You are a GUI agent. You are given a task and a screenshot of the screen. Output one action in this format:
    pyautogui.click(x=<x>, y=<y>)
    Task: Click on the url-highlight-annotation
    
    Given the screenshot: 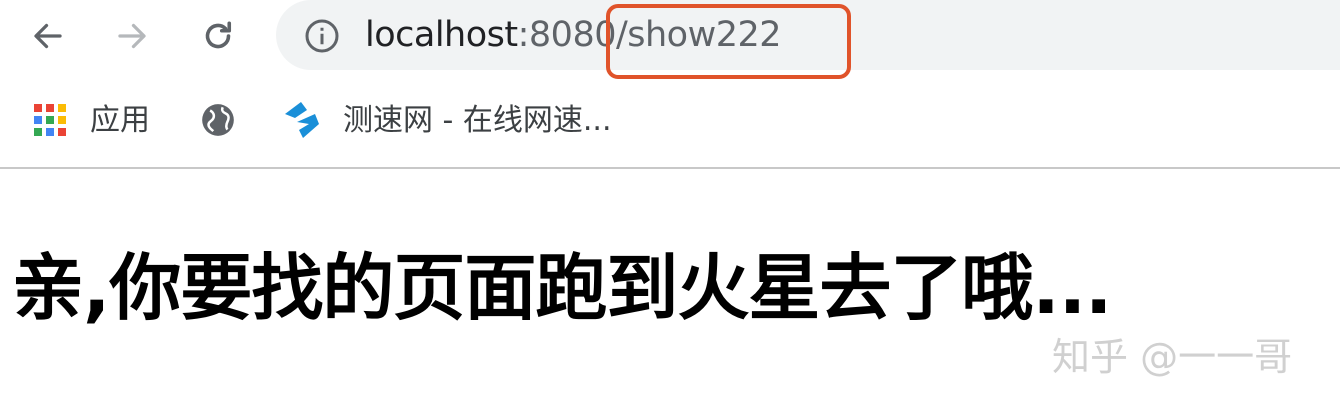 What is the action you would take?
    pyautogui.click(x=728, y=41)
    